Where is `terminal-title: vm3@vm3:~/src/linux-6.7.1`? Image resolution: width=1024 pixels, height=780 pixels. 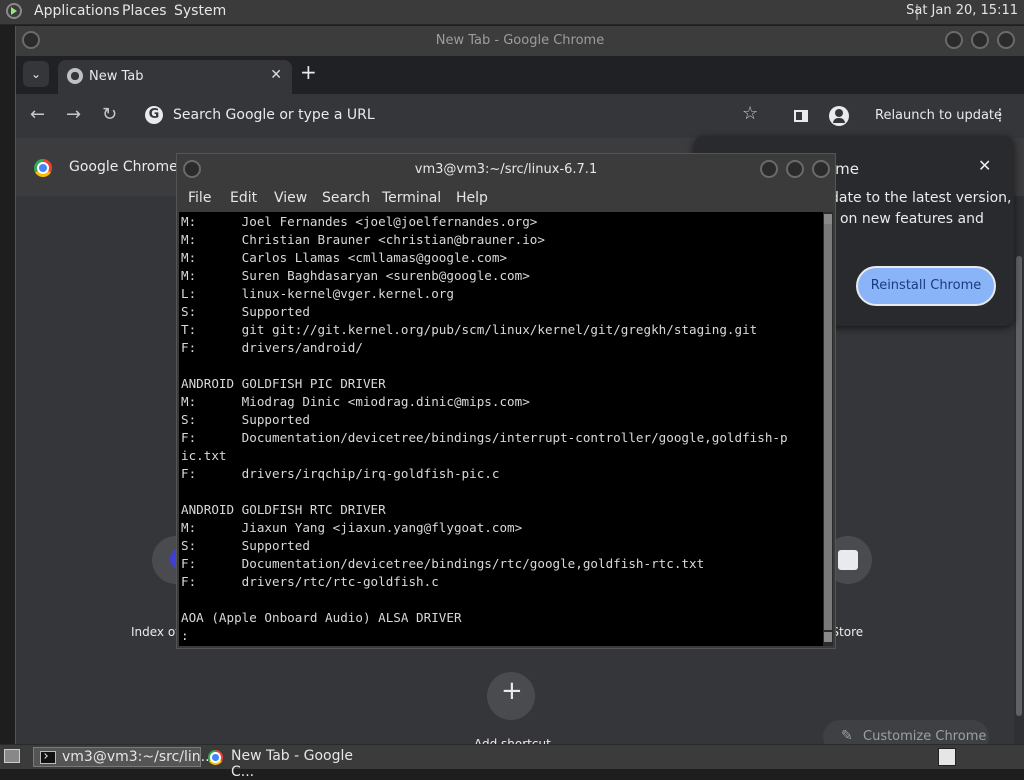
terminal-title: vm3@vm3:~/src/linux-6.7.1 is located at coordinates (506, 169).